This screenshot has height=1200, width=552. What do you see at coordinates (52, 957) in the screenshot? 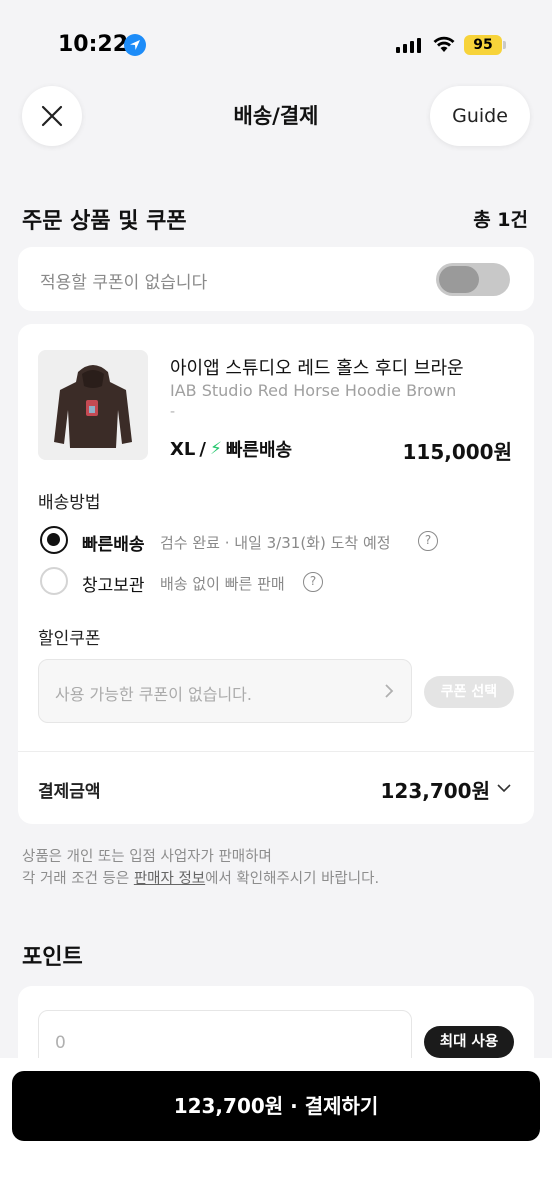
I see `points-title: 포인트` at bounding box center [52, 957].